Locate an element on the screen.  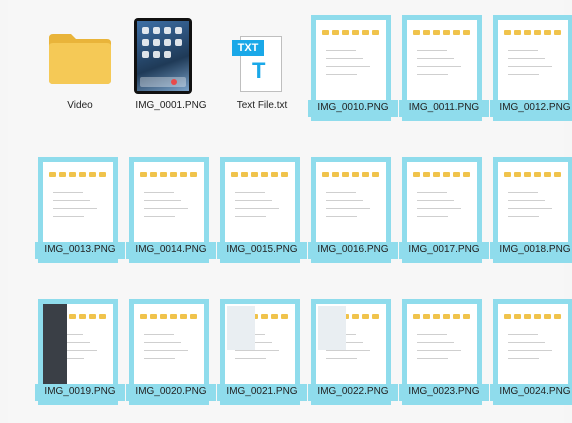
file-item-img-0016-png: IMG_0016.PNG is located at coordinates (353, 217).